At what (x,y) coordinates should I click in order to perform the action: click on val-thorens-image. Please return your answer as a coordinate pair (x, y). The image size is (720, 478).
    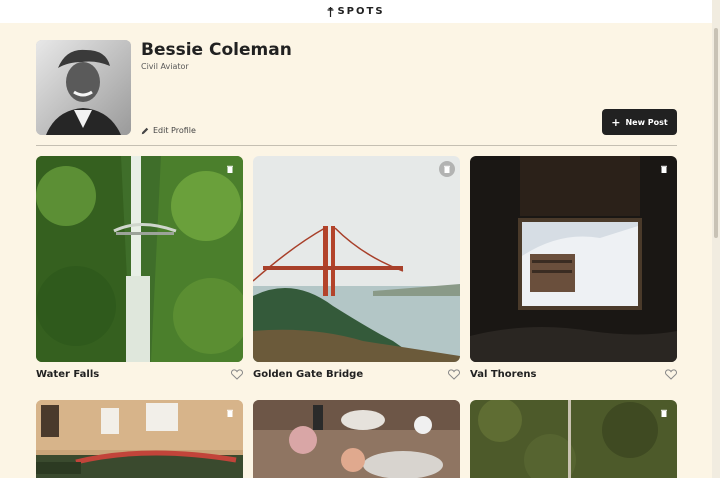
    Looking at the image, I should click on (573, 259).